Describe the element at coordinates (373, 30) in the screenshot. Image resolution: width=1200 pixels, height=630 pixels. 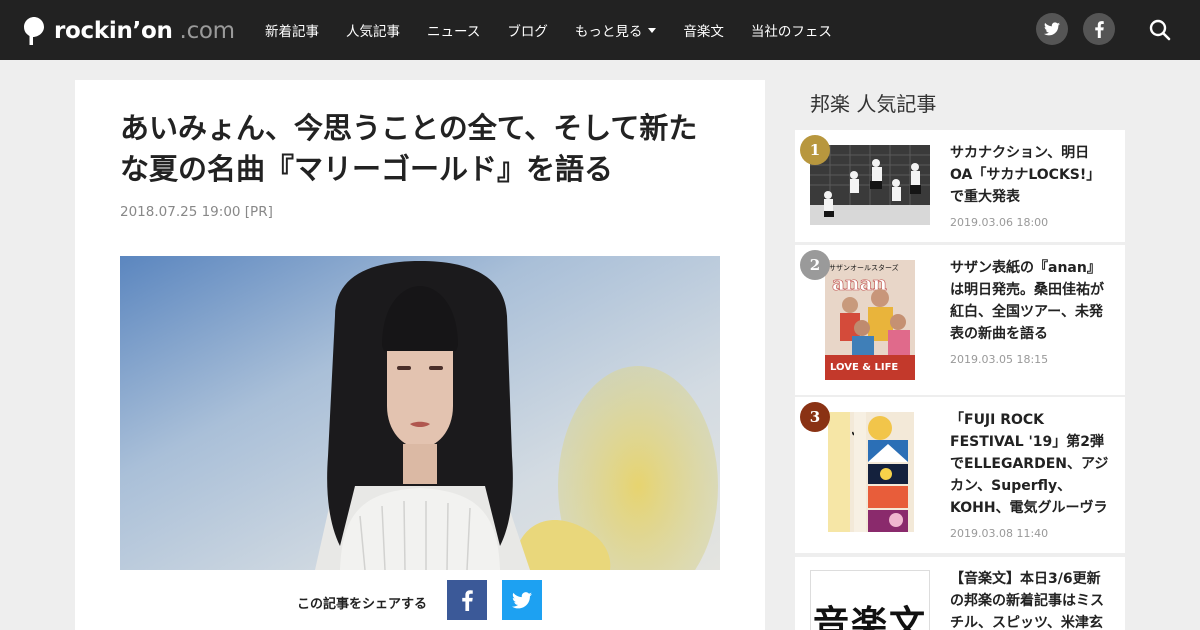
I see `nav-item-popular: 人気記事` at that location.